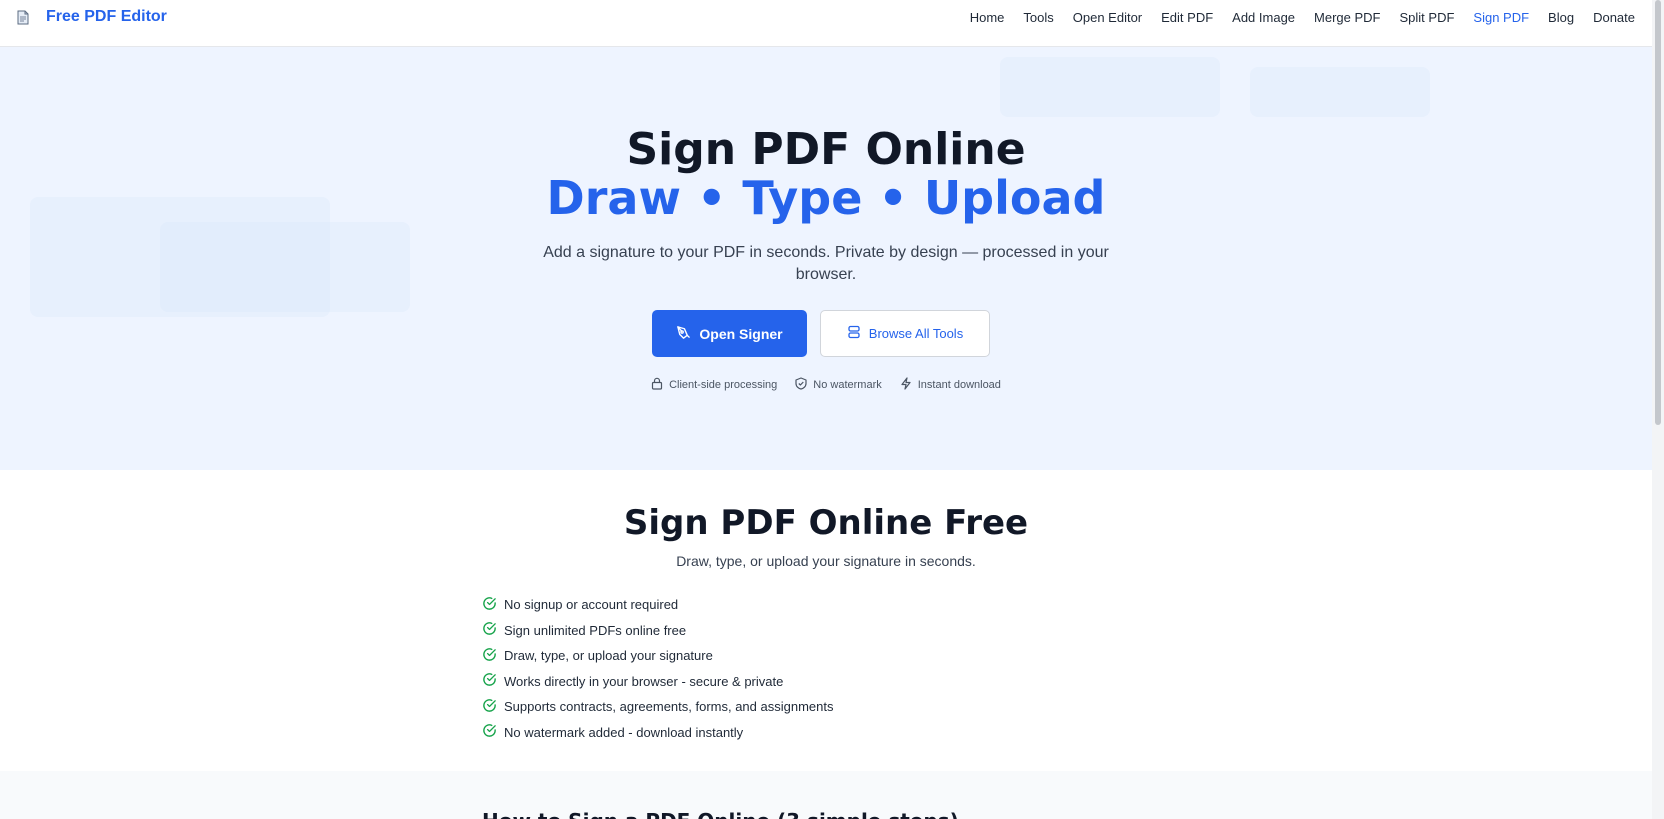 The width and height of the screenshot is (1664, 819). I want to click on feature-item: Client-side processing, so click(714, 385).